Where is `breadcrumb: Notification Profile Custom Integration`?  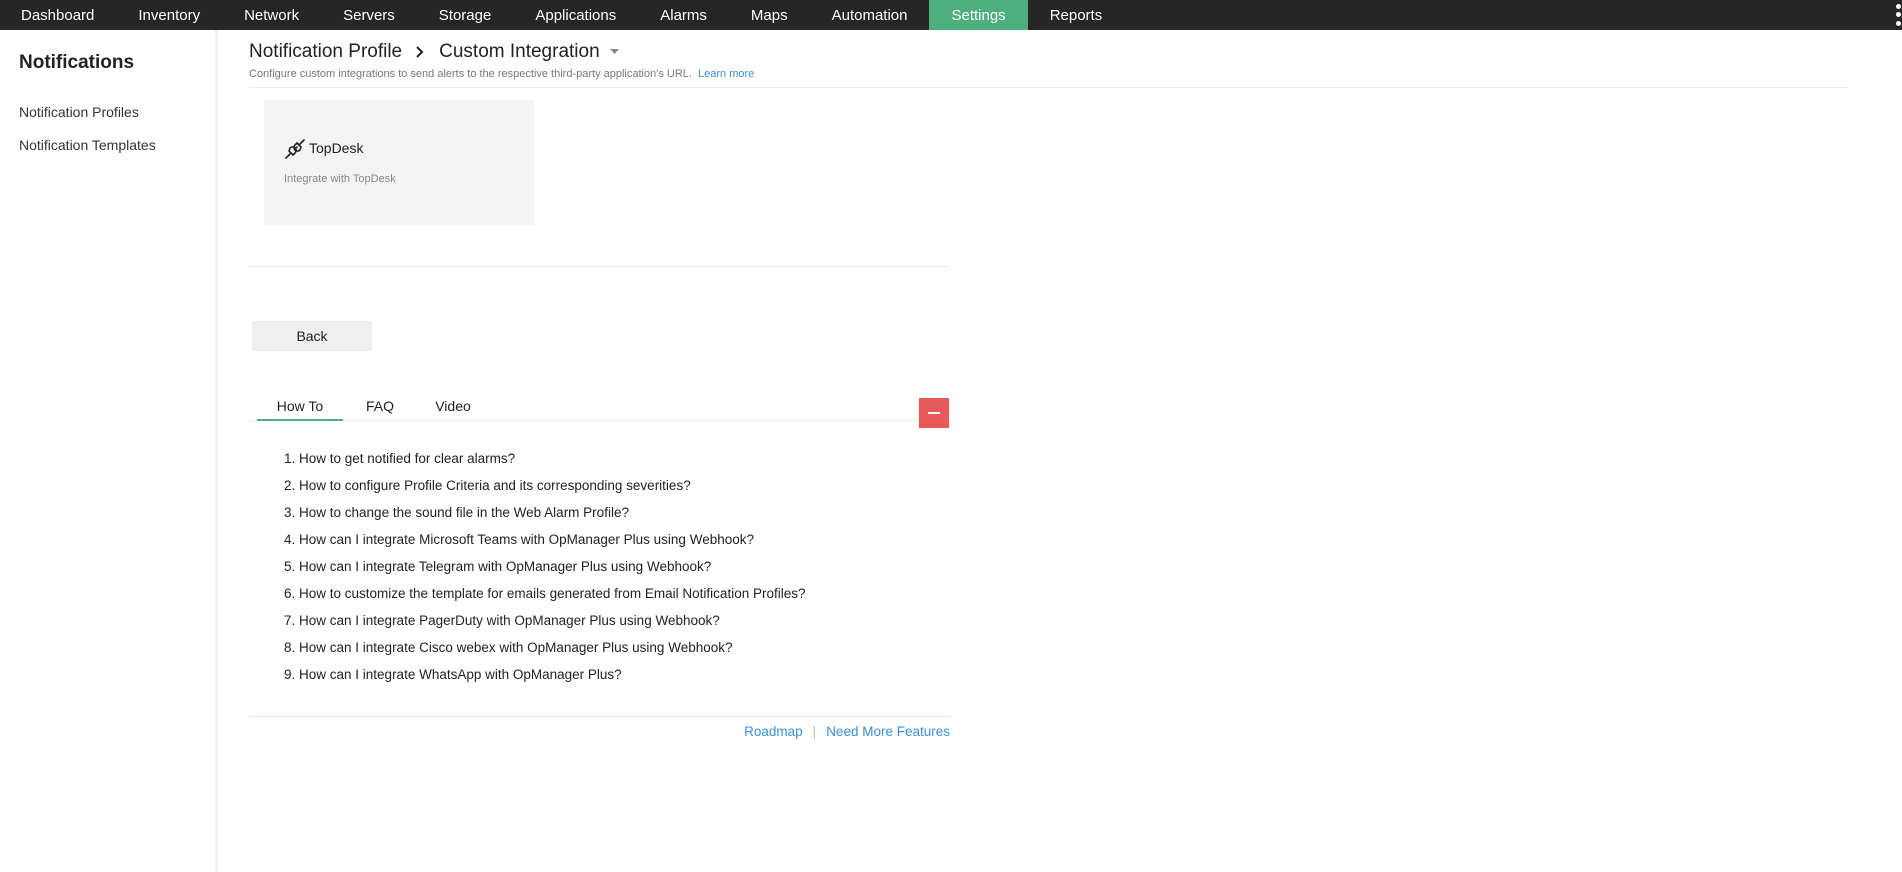 breadcrumb: Notification Profile Custom Integration is located at coordinates (434, 52).